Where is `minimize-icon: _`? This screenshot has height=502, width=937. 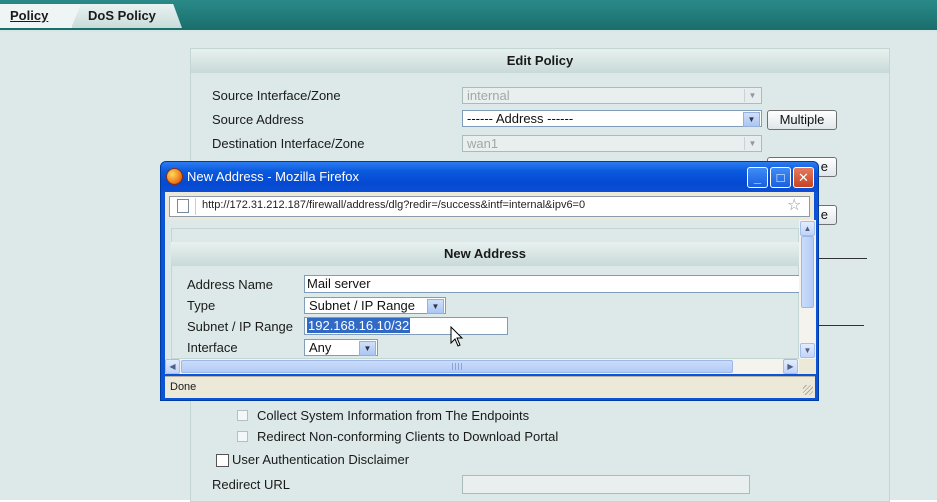 minimize-icon: _ is located at coordinates (757, 177).